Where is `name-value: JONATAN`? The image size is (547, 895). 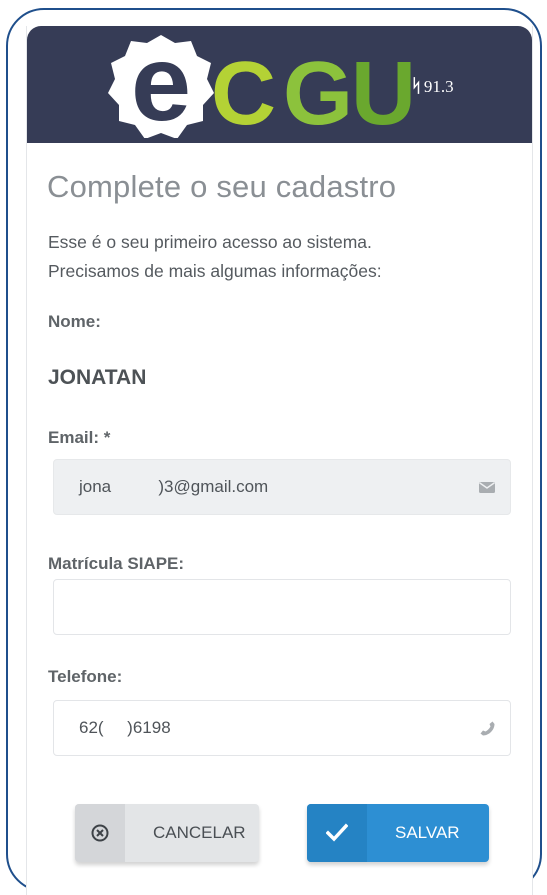
name-value: JONATAN is located at coordinates (97, 377).